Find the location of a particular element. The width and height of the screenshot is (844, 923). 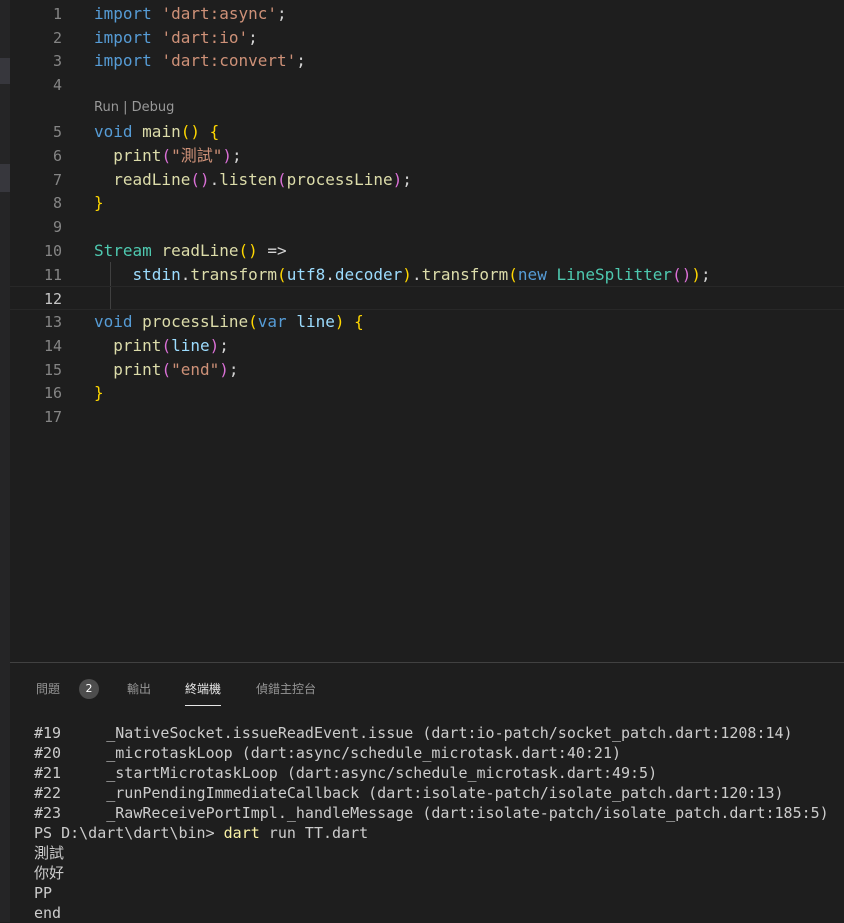

code-line: 12 is located at coordinates (427, 298).